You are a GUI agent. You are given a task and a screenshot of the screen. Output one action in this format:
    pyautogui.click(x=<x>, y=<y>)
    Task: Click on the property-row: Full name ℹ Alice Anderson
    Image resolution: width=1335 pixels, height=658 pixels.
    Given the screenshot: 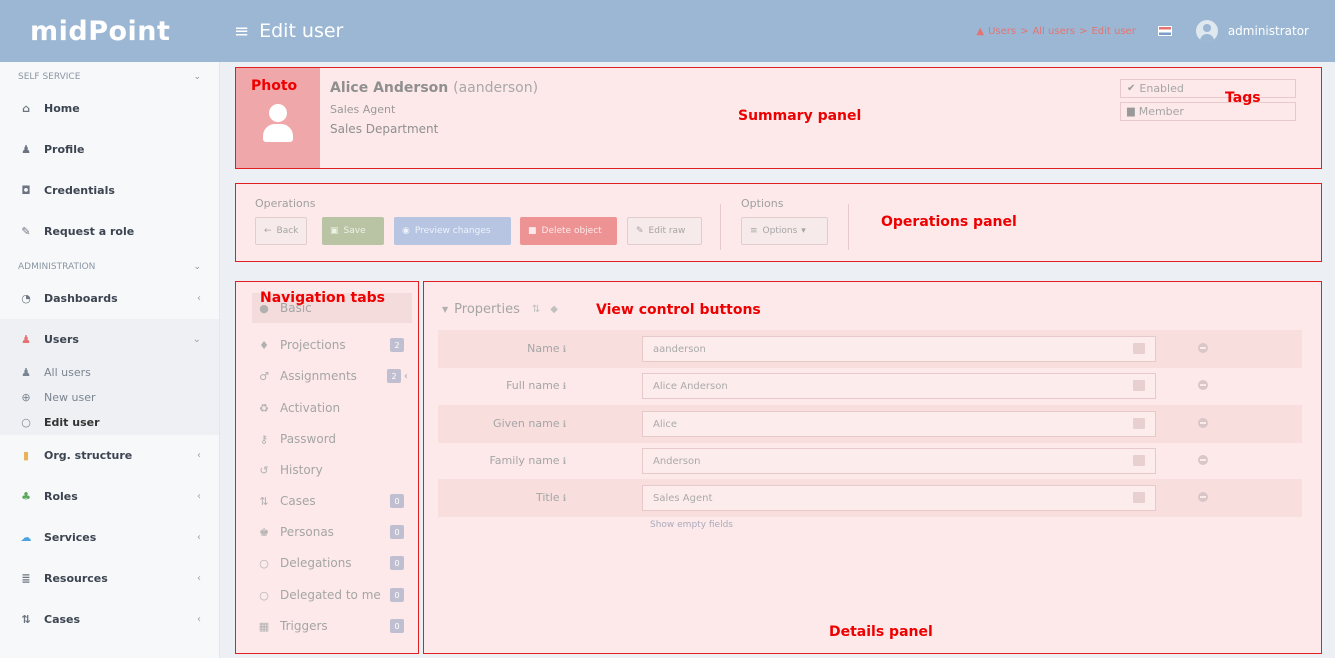 What is the action you would take?
    pyautogui.click(x=870, y=386)
    